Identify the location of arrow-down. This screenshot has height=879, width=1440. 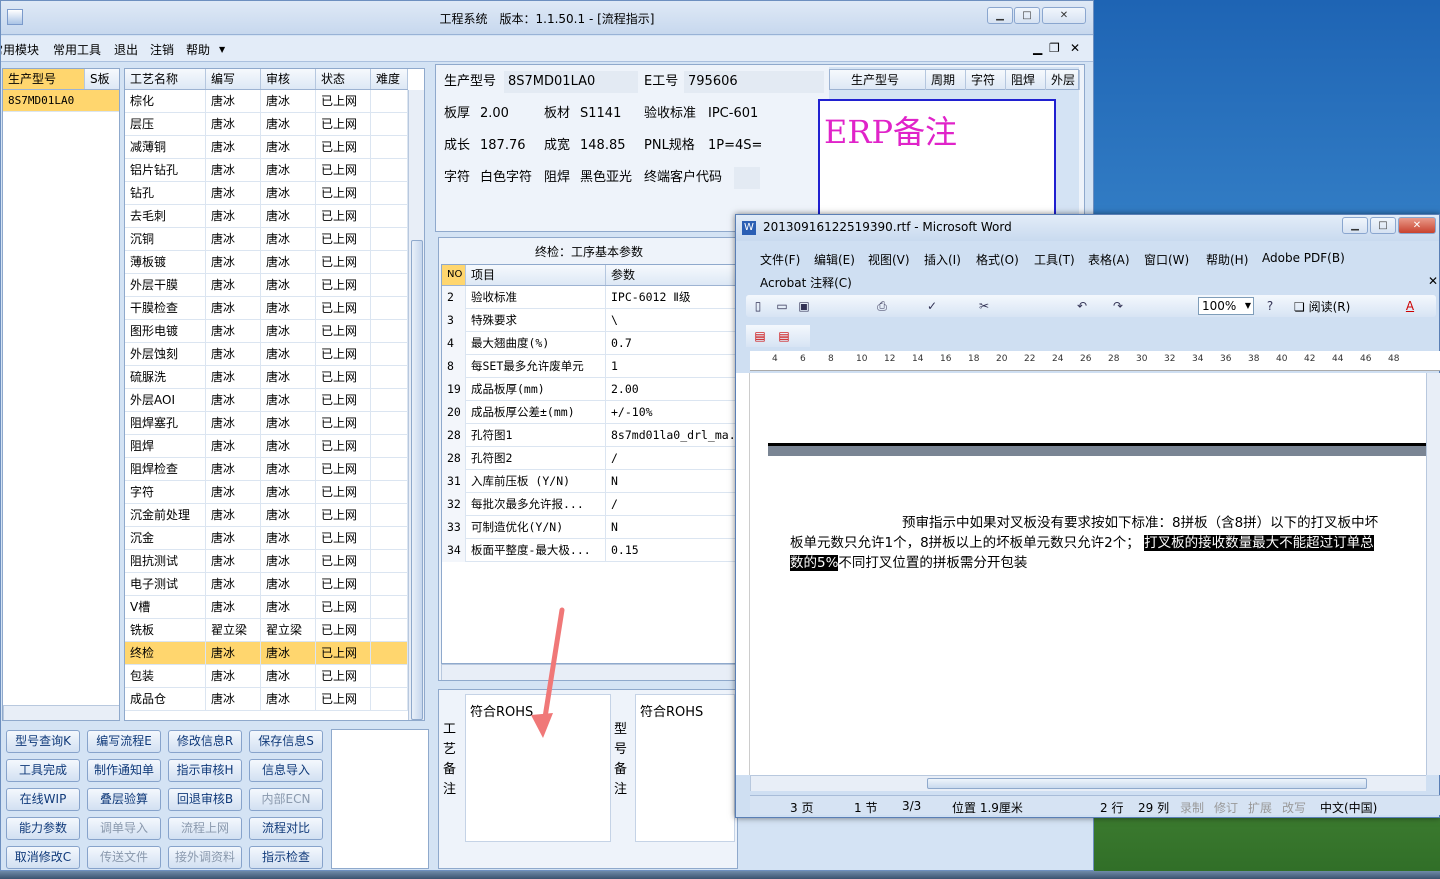
(552, 670).